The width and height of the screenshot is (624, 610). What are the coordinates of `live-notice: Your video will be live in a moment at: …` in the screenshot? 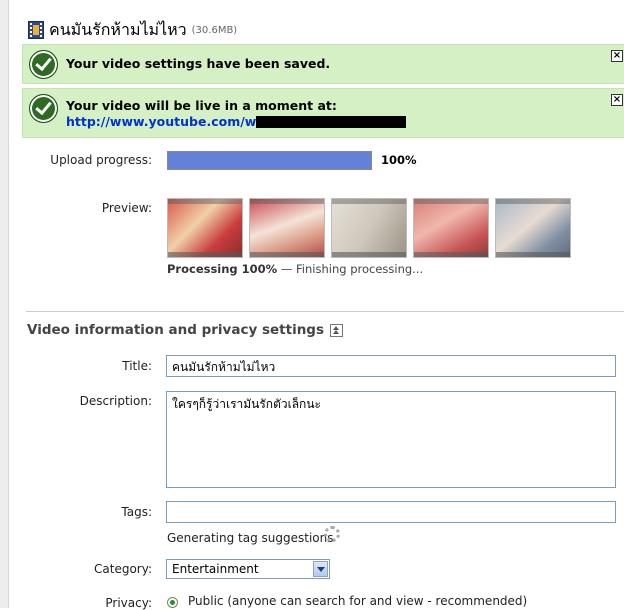 It's located at (323, 113).